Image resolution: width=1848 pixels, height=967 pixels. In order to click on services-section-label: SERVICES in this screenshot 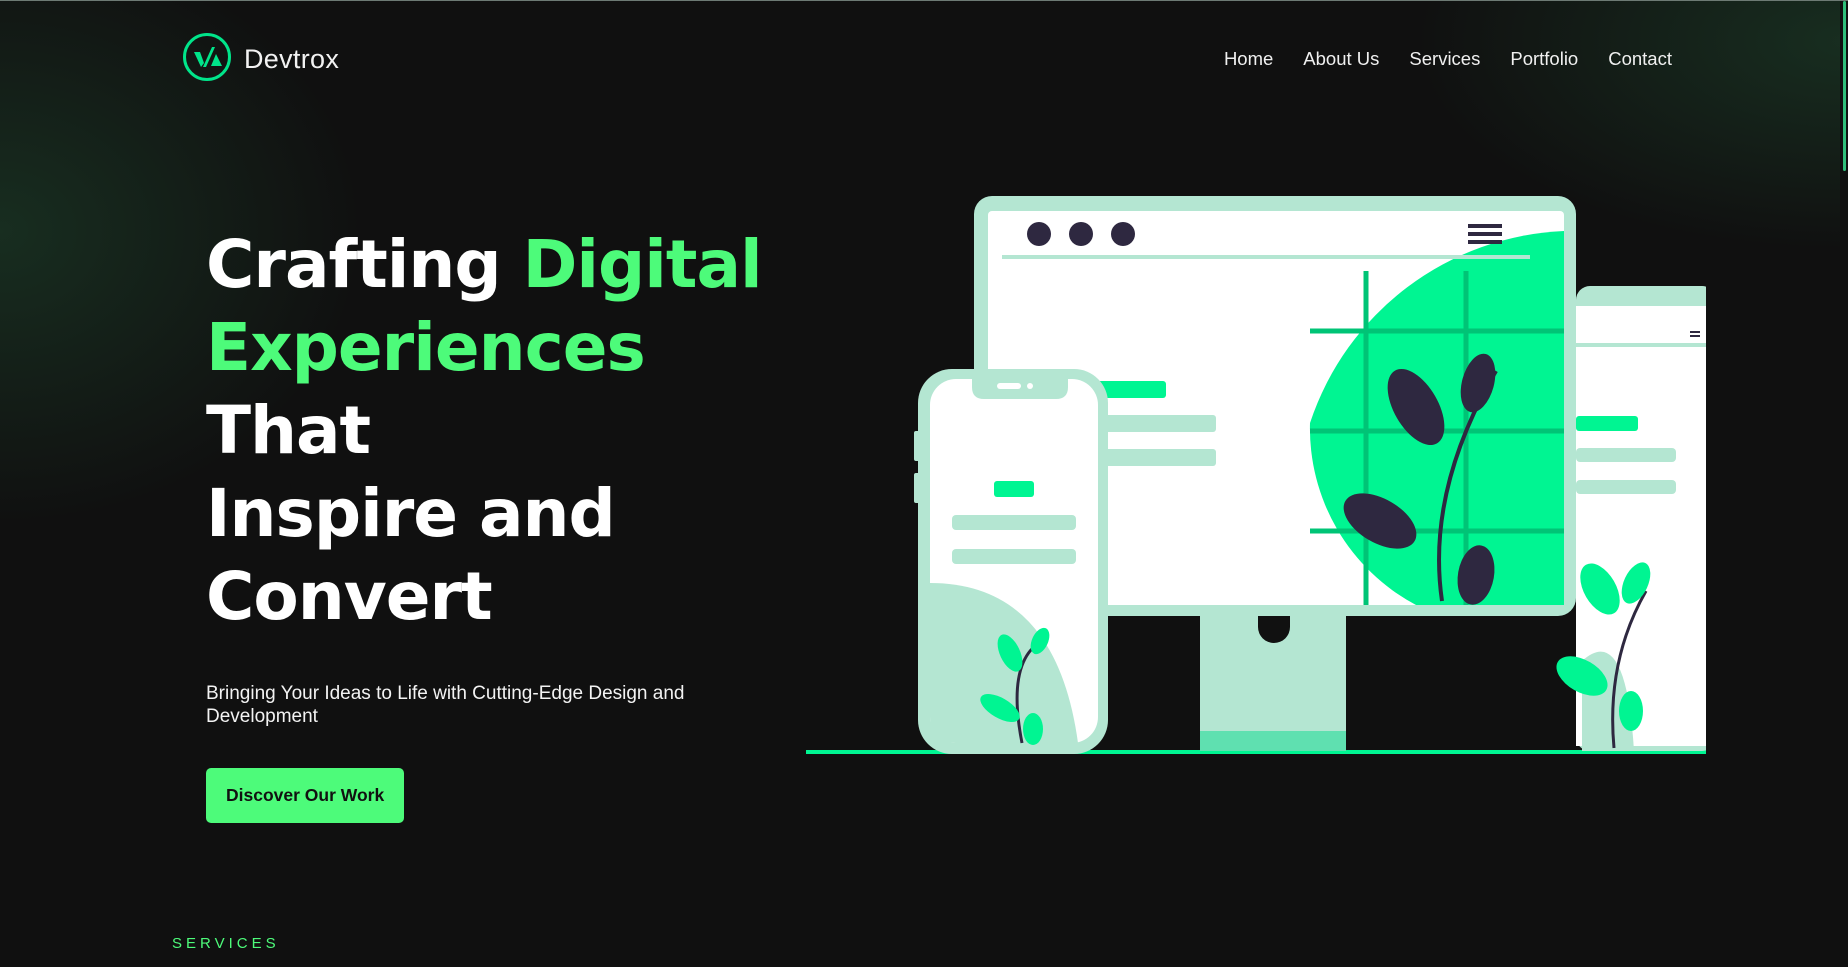, I will do `click(226, 943)`.